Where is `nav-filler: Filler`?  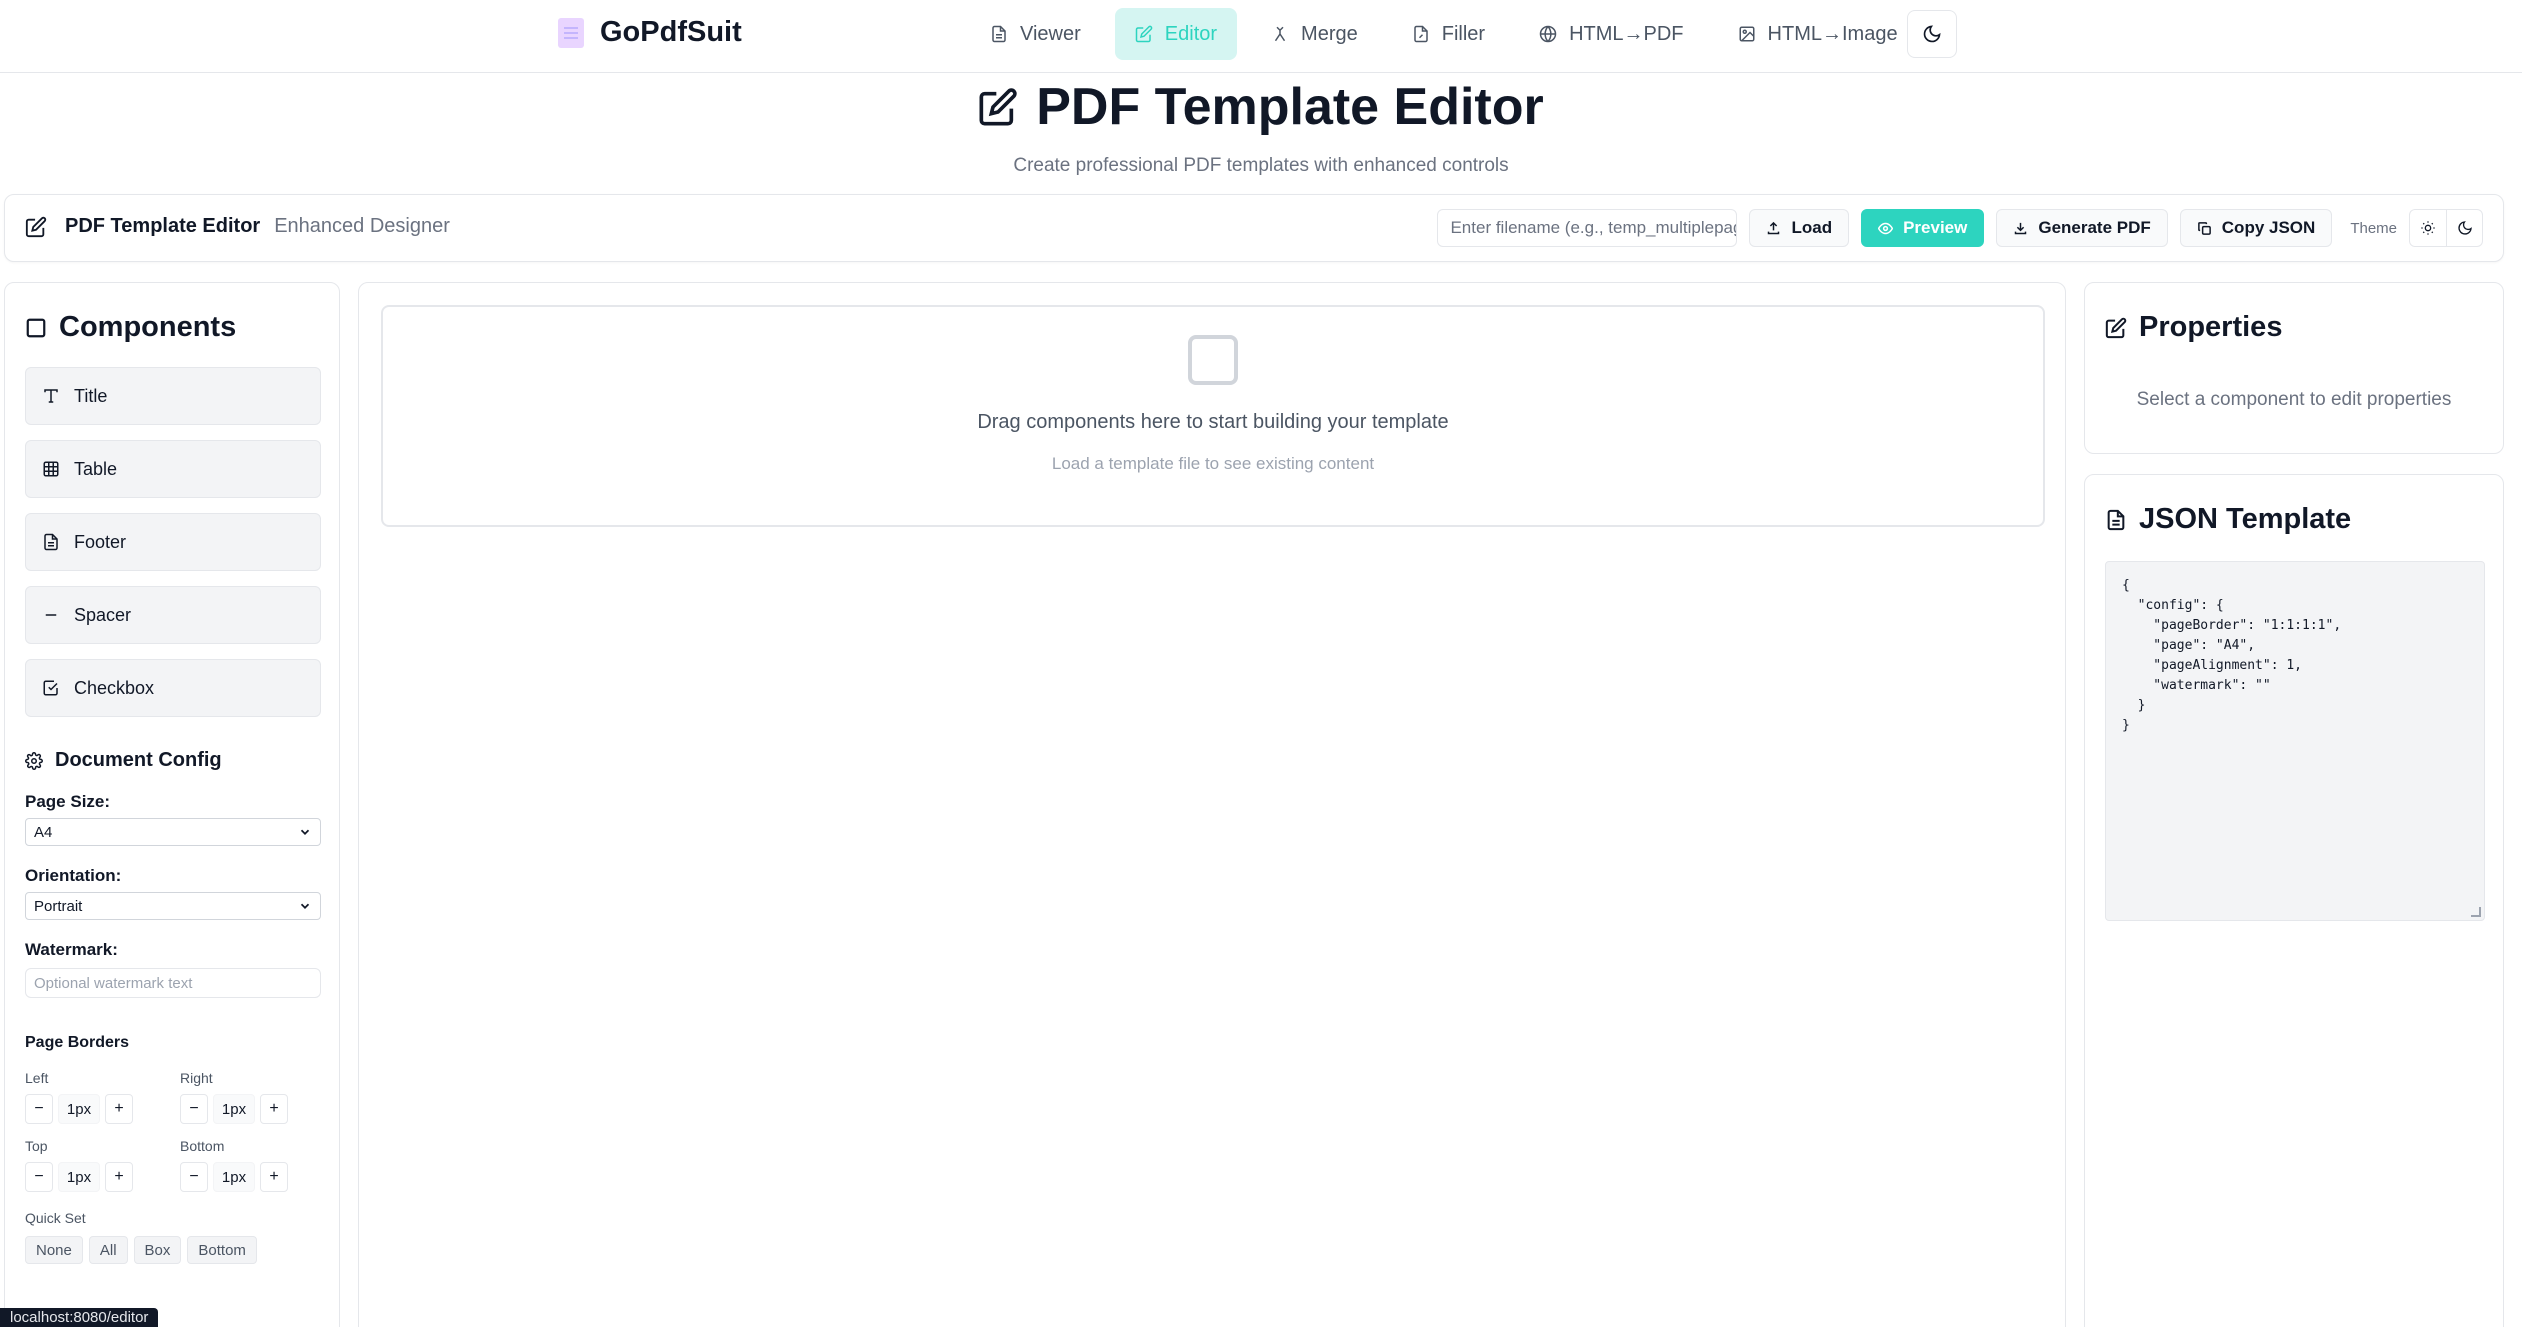
nav-filler: Filler is located at coordinates (1448, 34).